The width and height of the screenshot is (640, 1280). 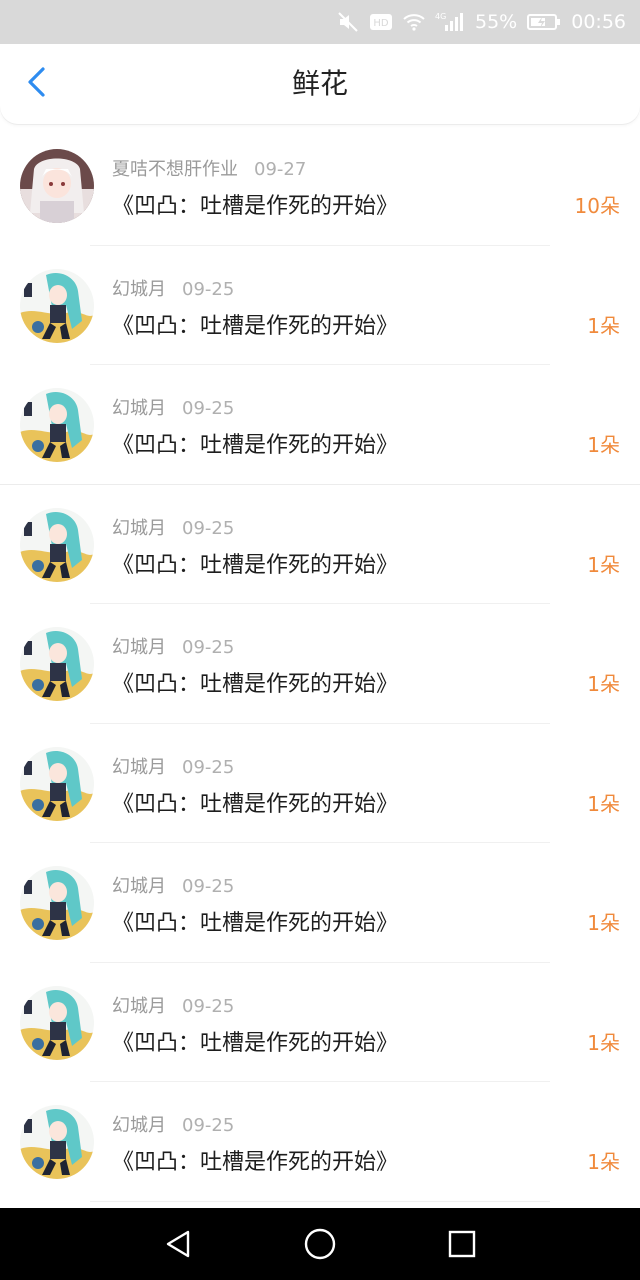 What do you see at coordinates (175, 169) in the screenshot?
I see `username: 夏咭不想肝作业` at bounding box center [175, 169].